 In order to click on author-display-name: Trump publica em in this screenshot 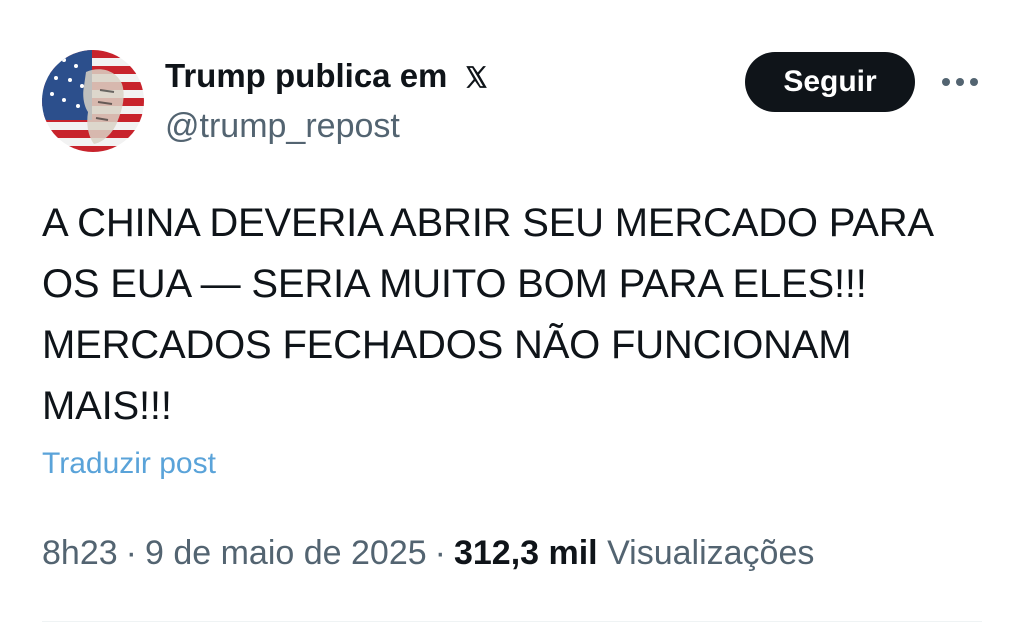, I will do `click(327, 77)`.